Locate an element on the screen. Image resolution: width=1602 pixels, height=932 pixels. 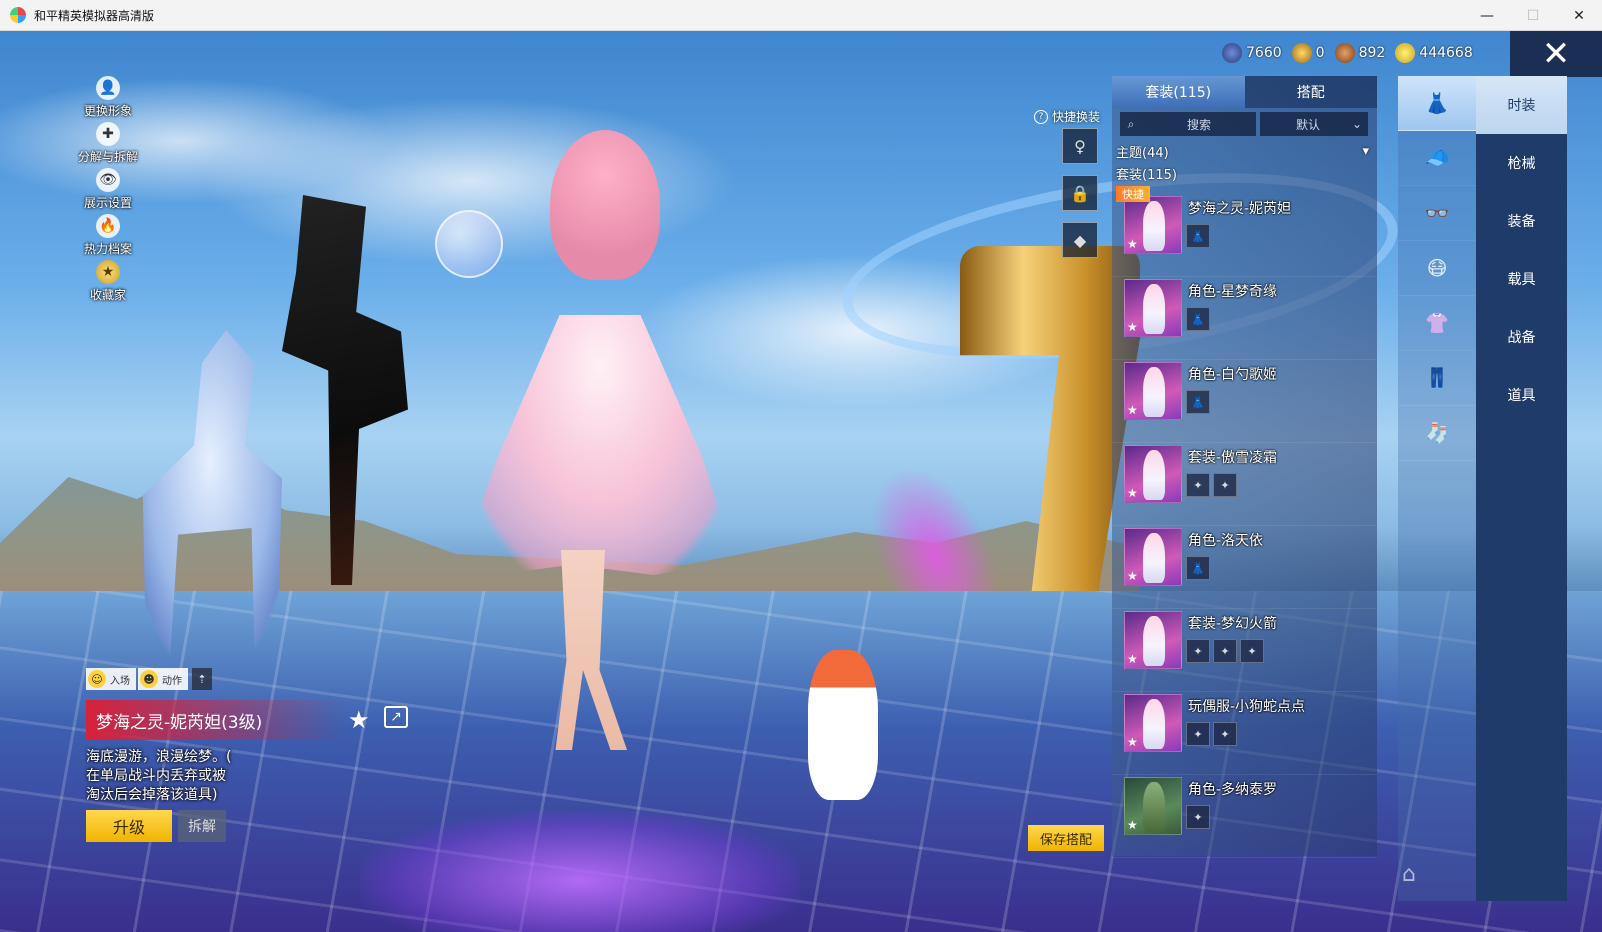
quick-change: ? 快捷换装 is located at coordinates (1067, 116).